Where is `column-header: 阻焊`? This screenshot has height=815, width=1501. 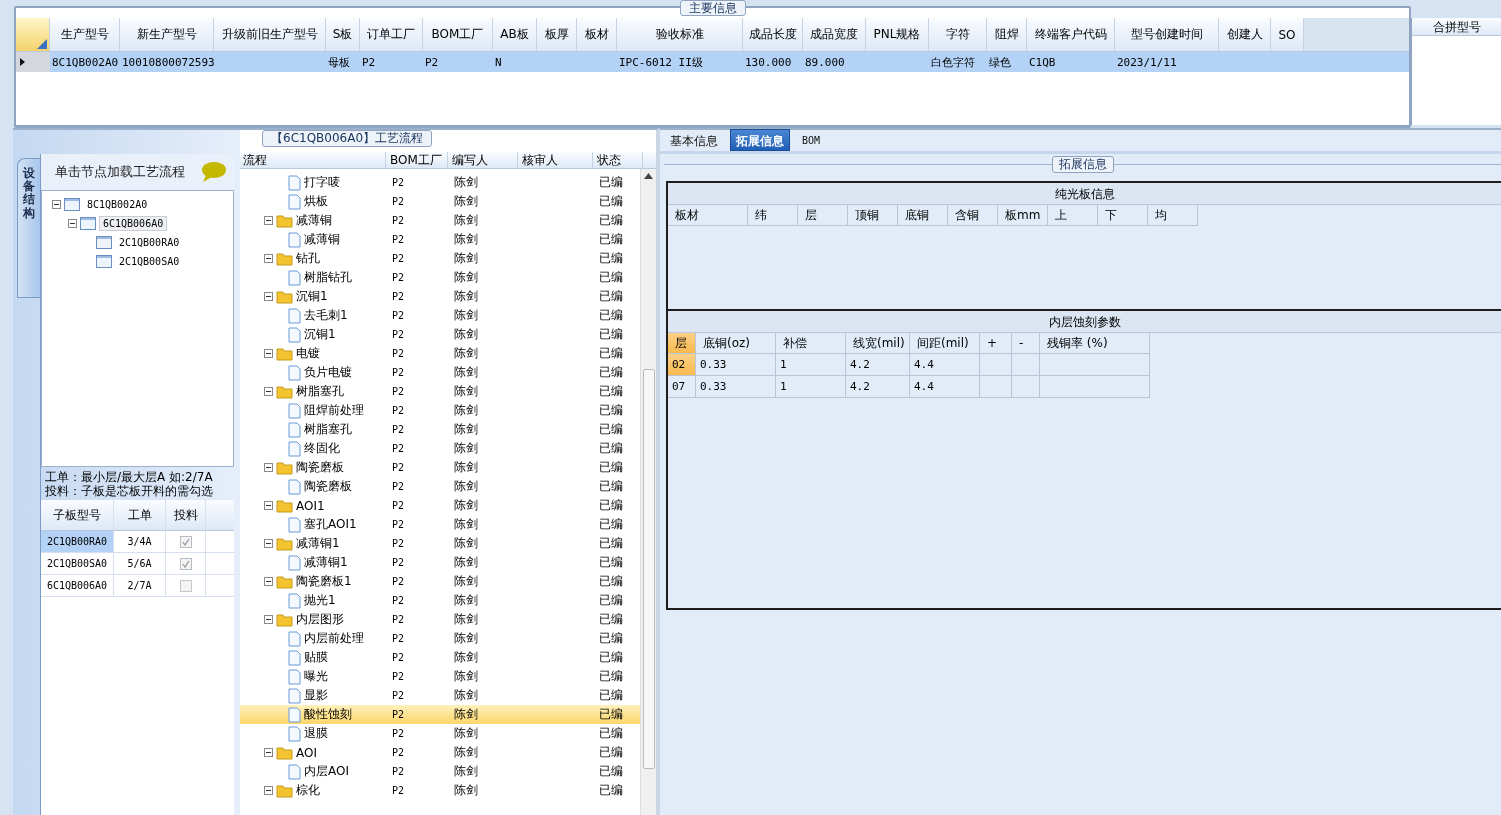
column-header: 阻焊 is located at coordinates (1007, 34).